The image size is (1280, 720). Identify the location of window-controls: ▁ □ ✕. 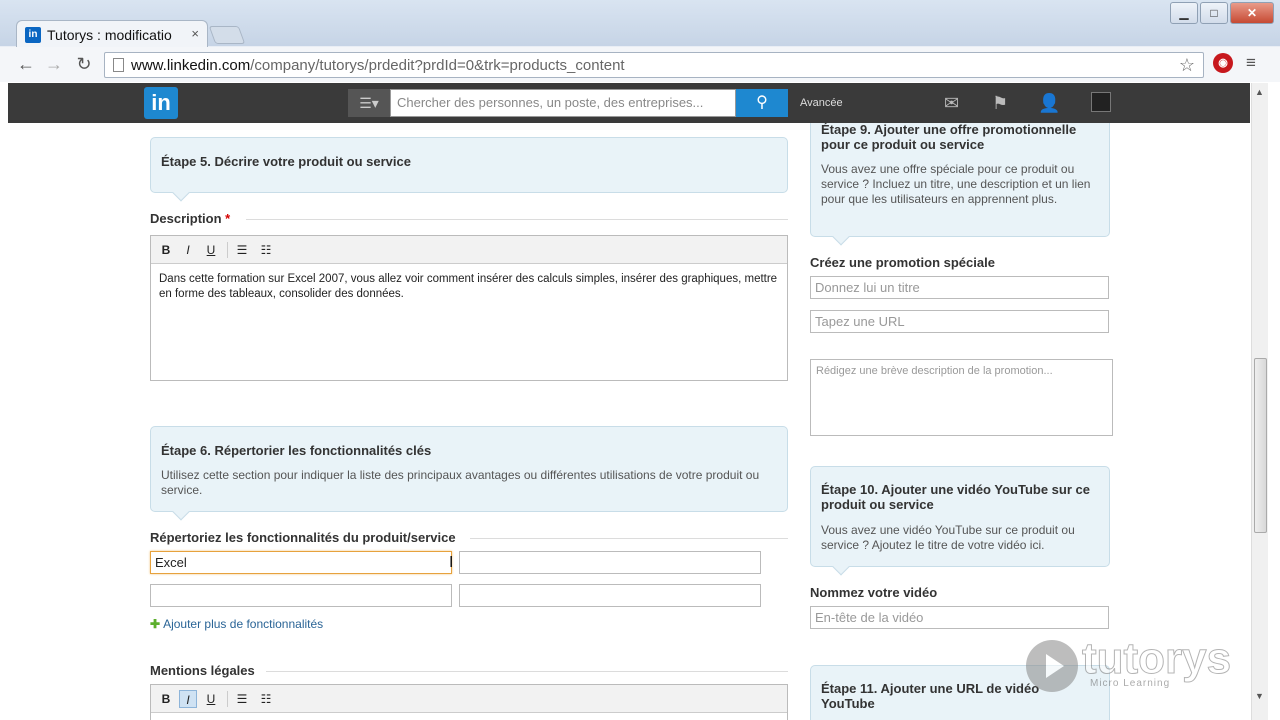
(1222, 13).